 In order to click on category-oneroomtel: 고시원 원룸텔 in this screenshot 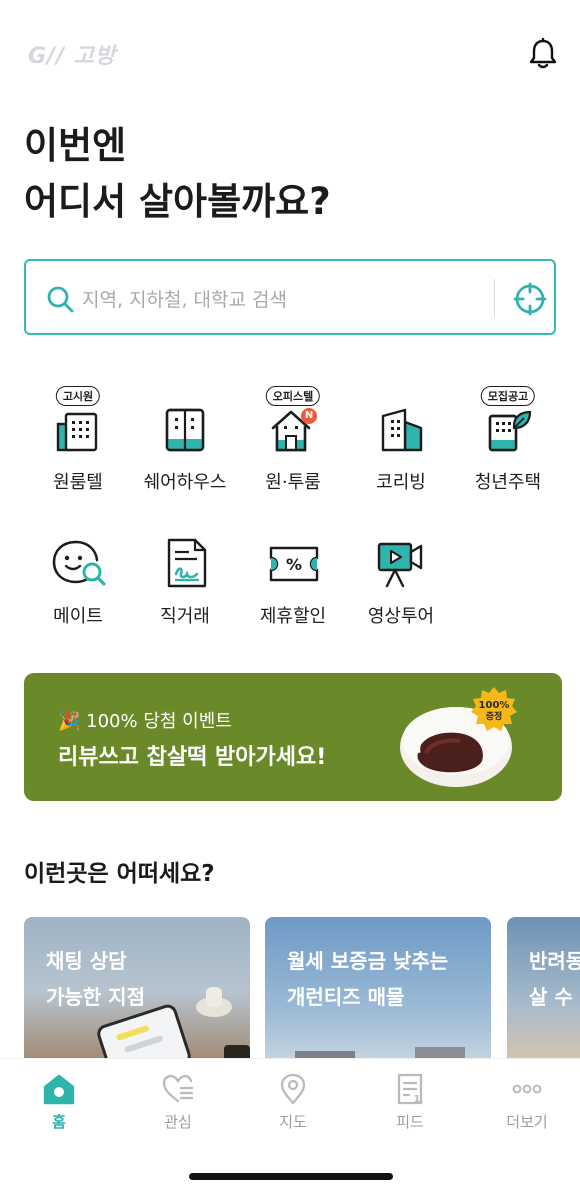, I will do `click(78, 440)`.